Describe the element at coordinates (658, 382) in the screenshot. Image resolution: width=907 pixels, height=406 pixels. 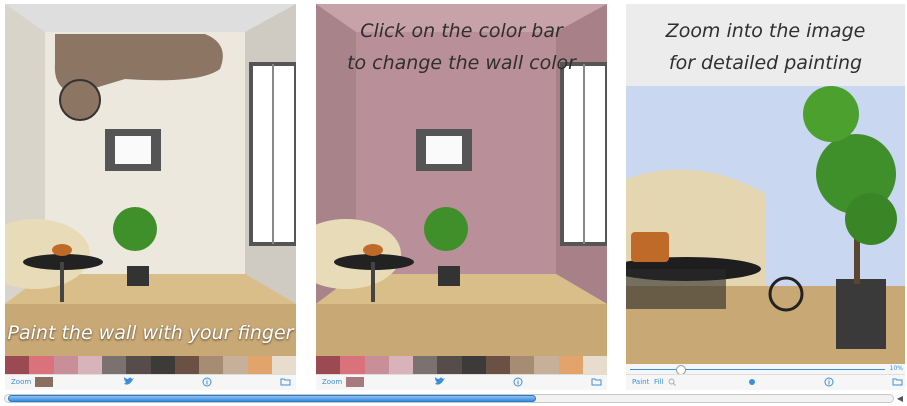
I see `fill-button: Fill` at that location.